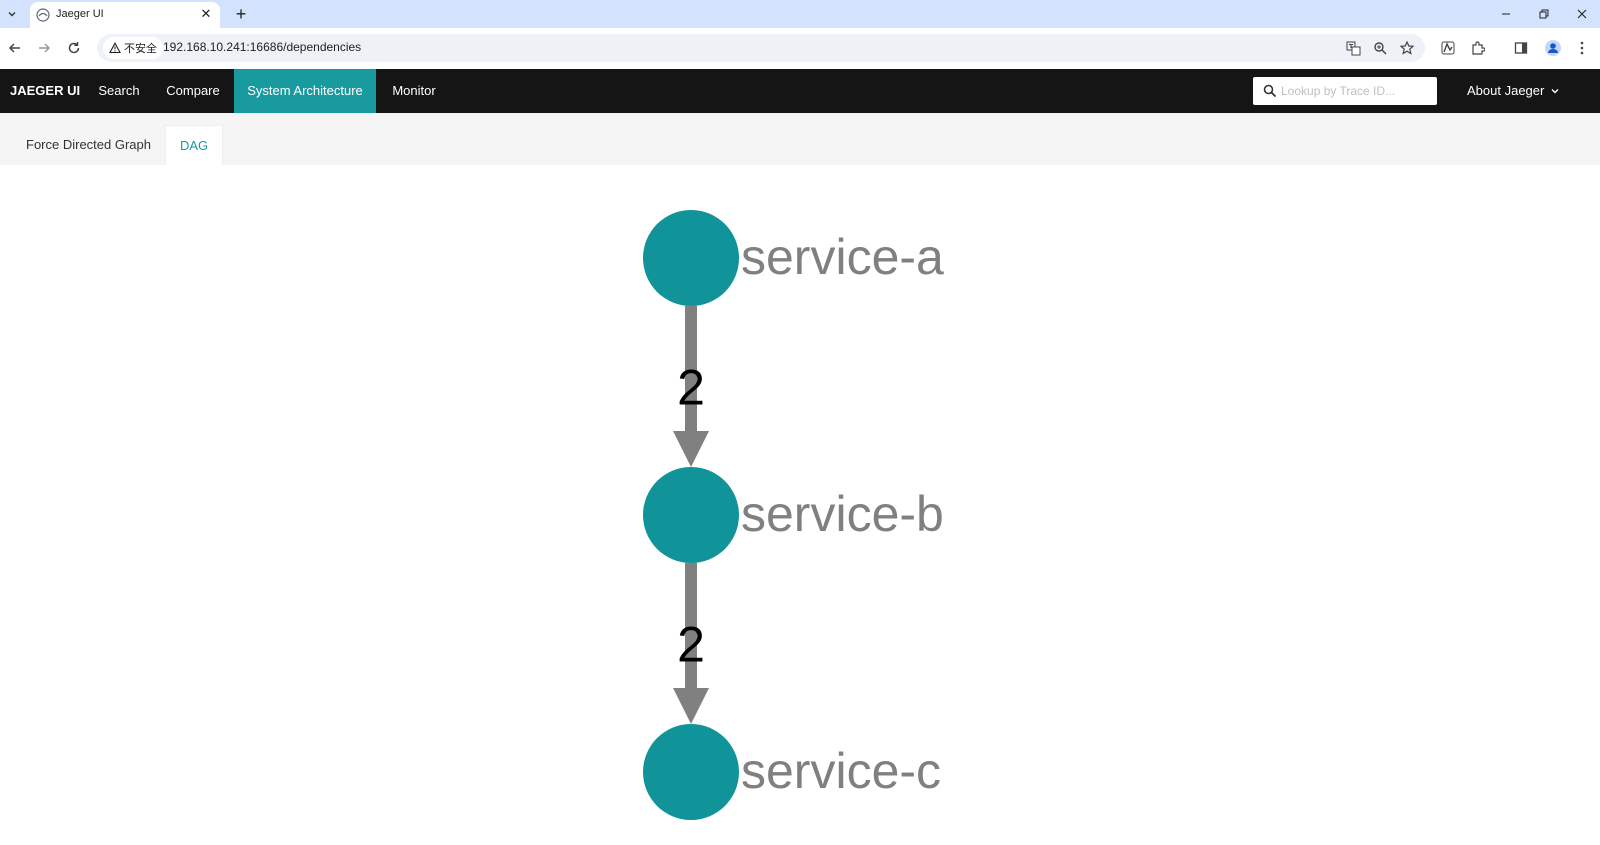 The image size is (1600, 845). Describe the element at coordinates (80, 14) in the screenshot. I see `tab-title: Jaeger UI` at that location.